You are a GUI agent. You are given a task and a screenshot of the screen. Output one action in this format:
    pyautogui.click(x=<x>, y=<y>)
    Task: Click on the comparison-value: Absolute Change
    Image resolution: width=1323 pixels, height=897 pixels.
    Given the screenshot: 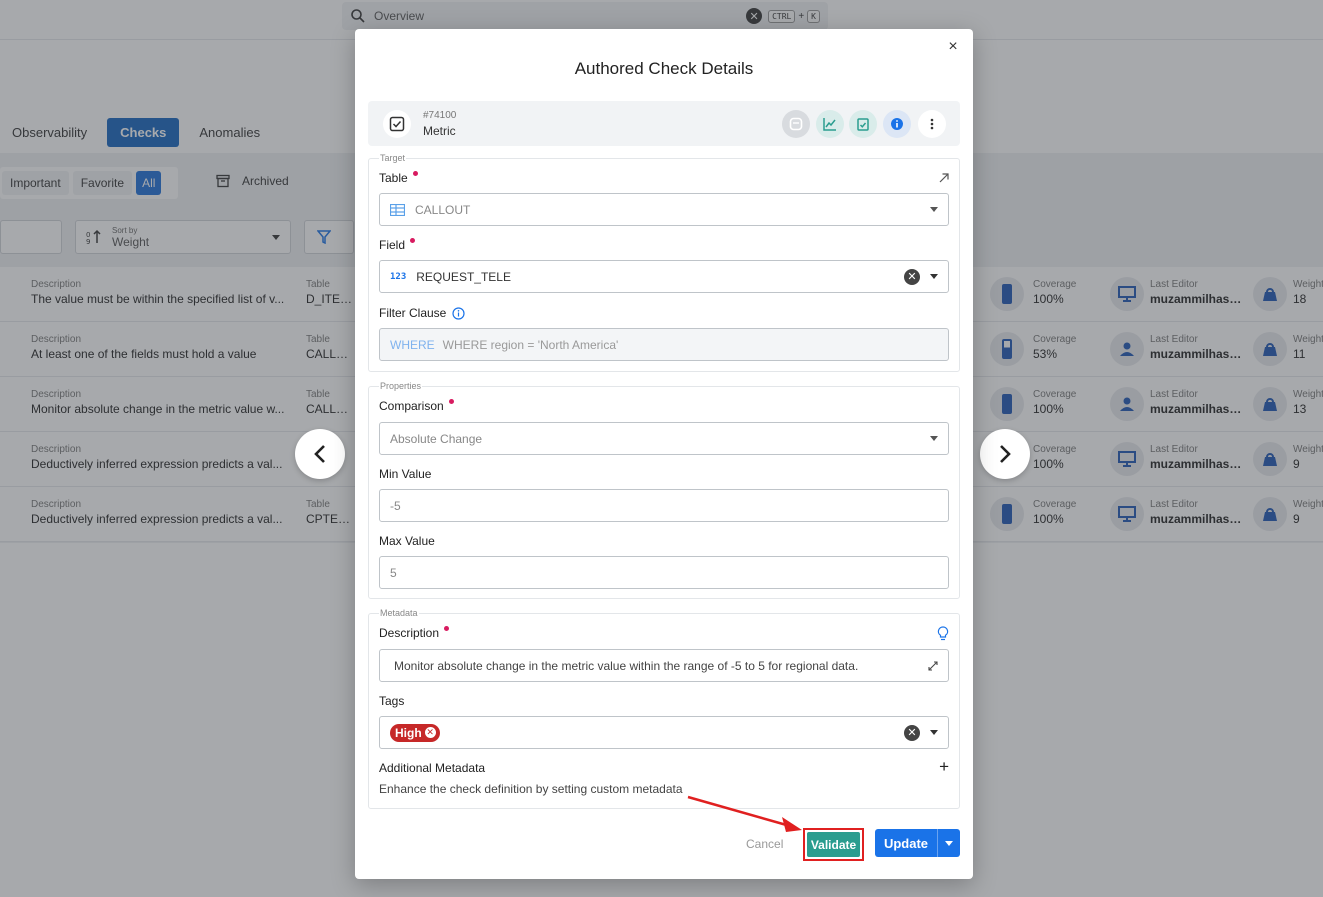 What is the action you would take?
    pyautogui.click(x=436, y=438)
    